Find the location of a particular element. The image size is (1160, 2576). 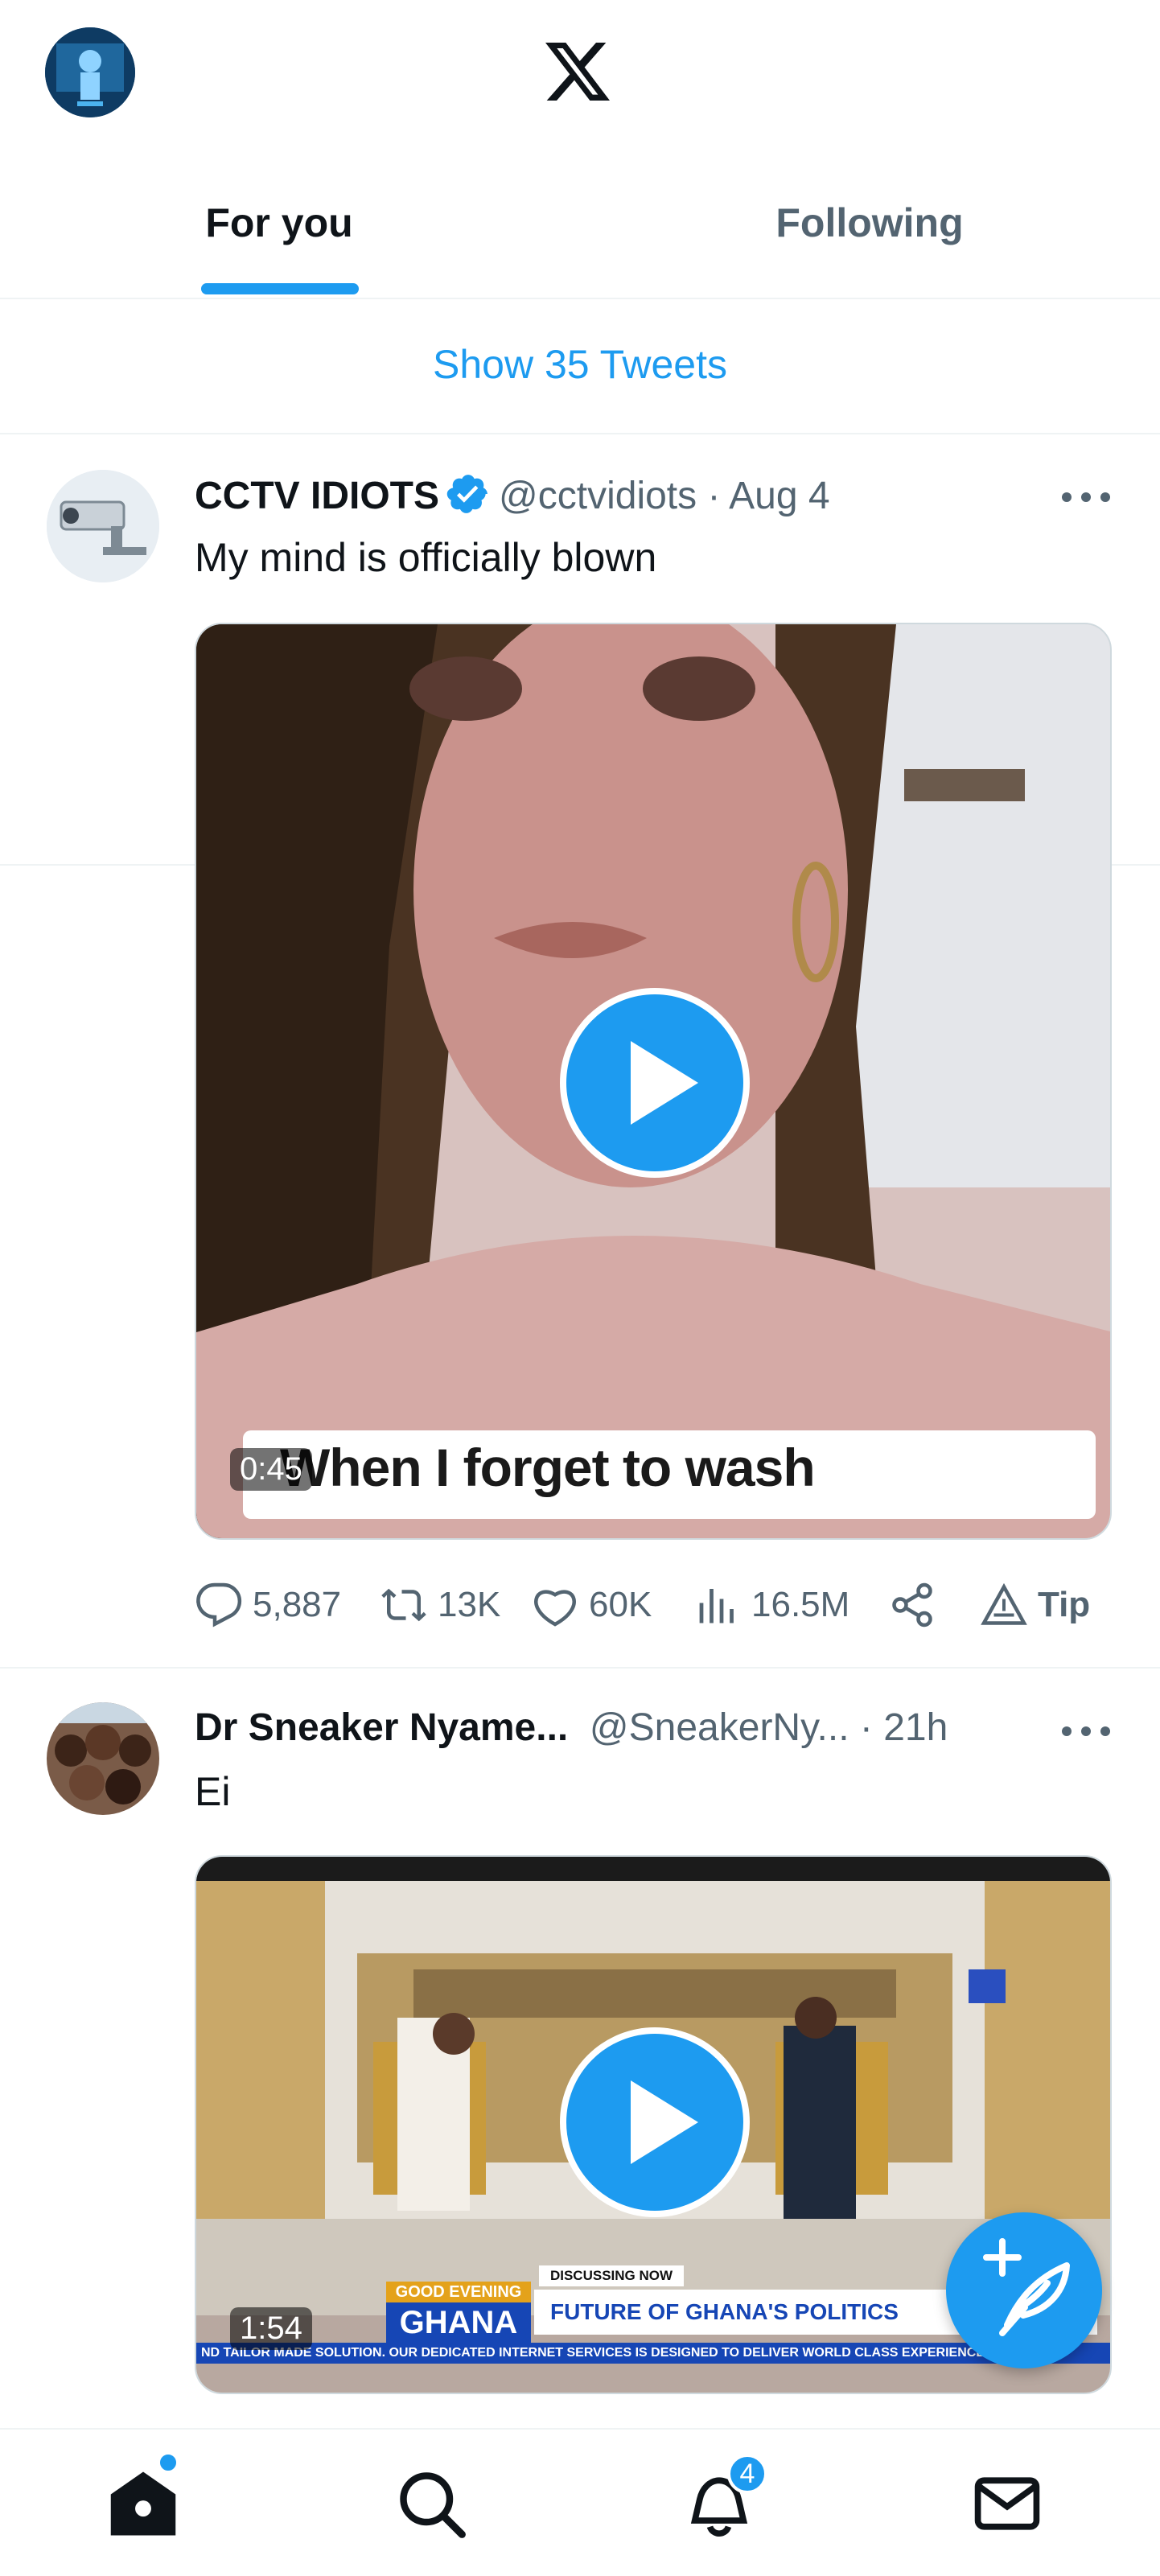

tweet-header: CCTV IDIOTS @cctvidiots · Aug 4 is located at coordinates (512, 494).